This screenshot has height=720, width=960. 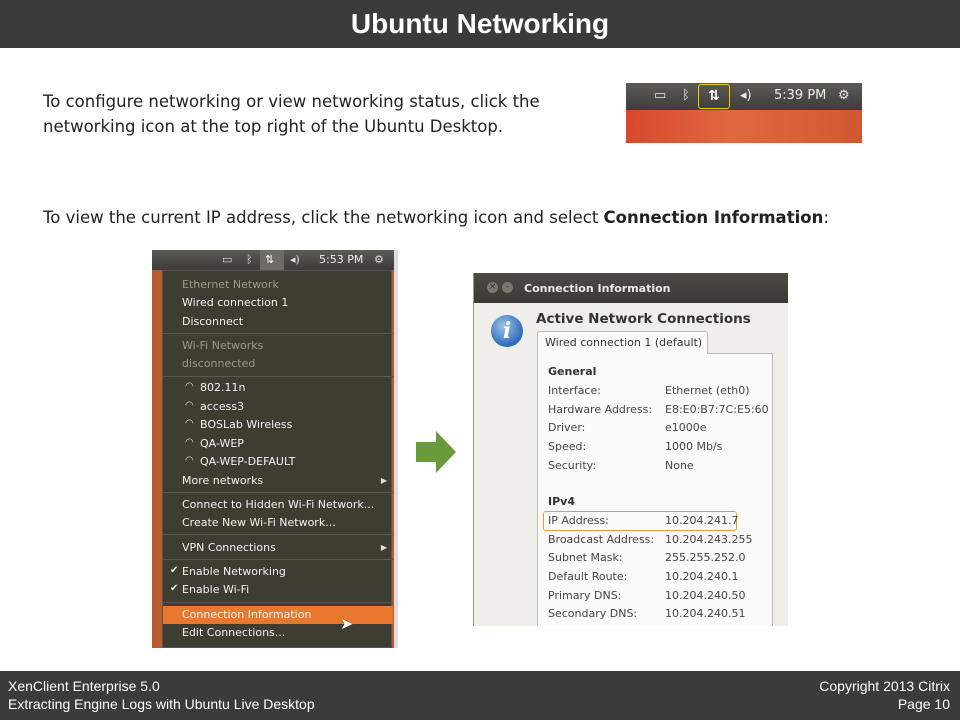 What do you see at coordinates (219, 363) in the screenshot?
I see `menu-item-disconnected: disconnected` at bounding box center [219, 363].